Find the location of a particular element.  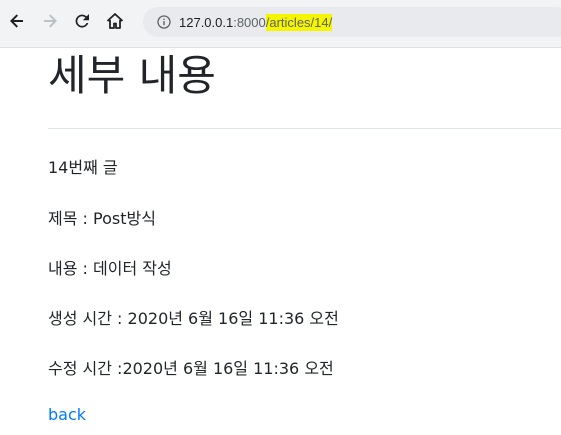

address-bar: 127.0.0.1:8000/articles/14/ is located at coordinates (352, 22).